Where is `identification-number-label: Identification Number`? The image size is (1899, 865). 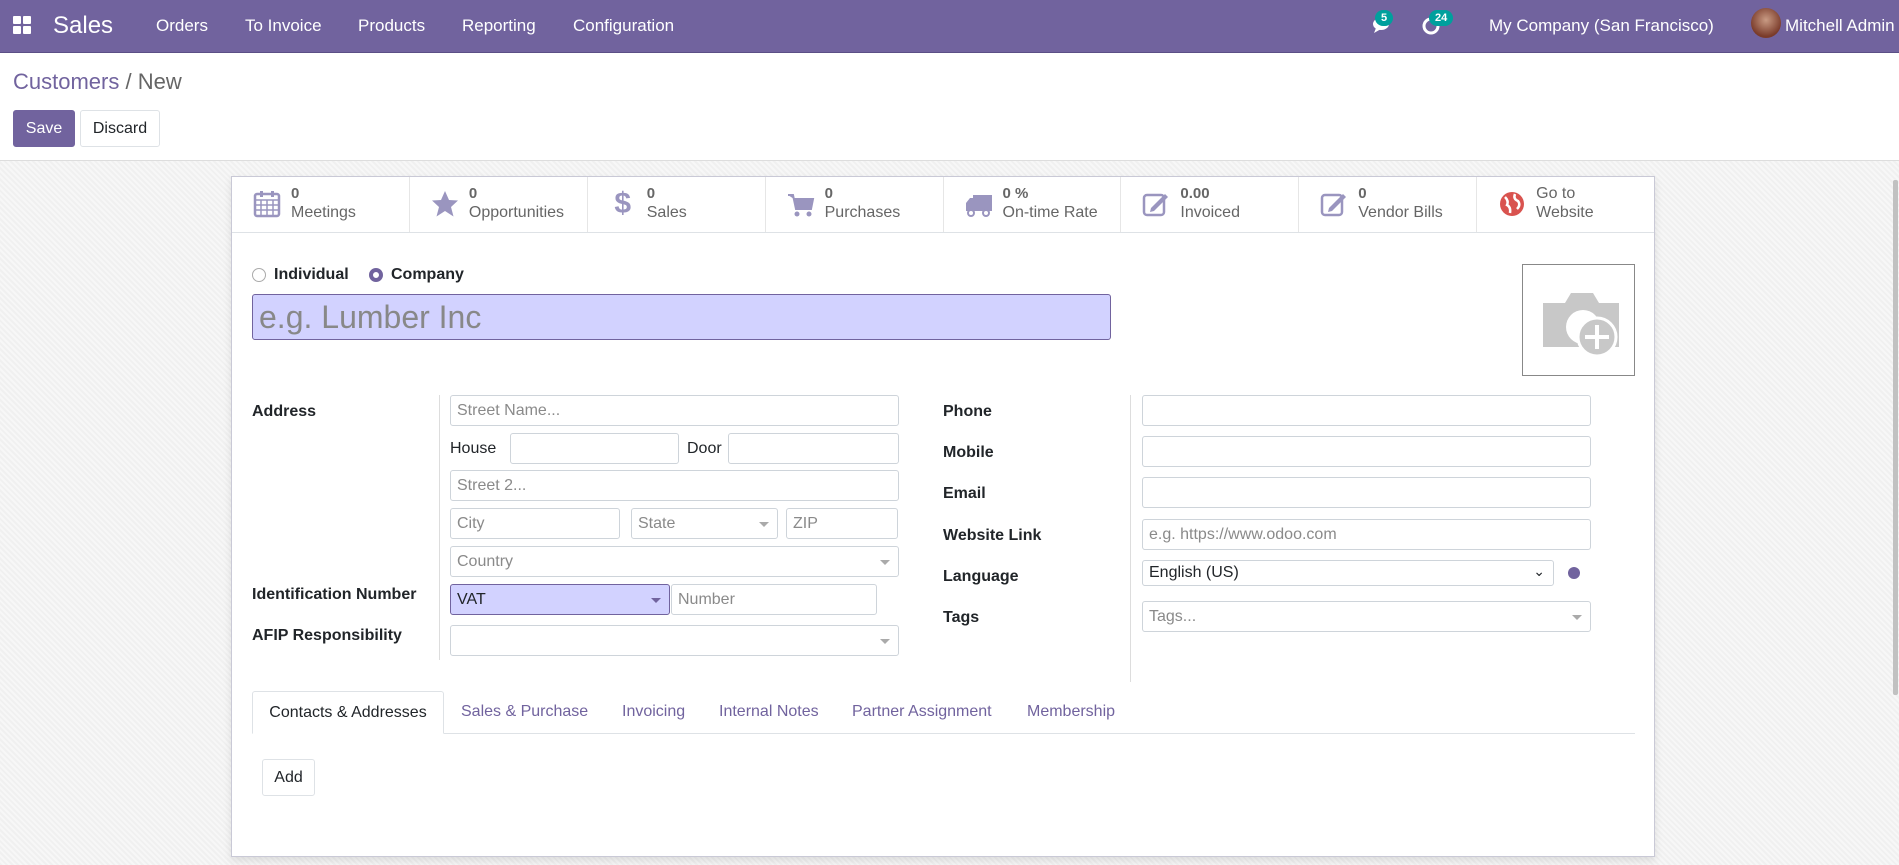 identification-number-label: Identification Number is located at coordinates (334, 594).